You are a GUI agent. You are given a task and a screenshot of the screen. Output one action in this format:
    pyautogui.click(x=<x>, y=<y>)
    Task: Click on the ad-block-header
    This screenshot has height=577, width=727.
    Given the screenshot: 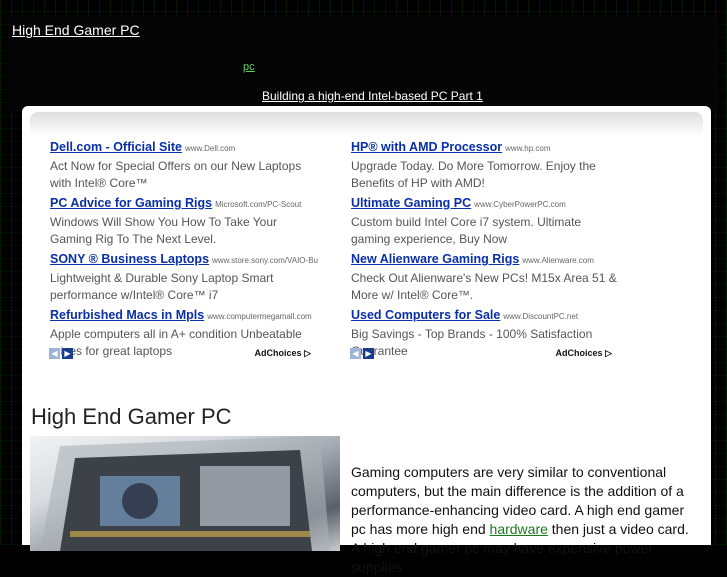 What is the action you would take?
    pyautogui.click(x=366, y=124)
    